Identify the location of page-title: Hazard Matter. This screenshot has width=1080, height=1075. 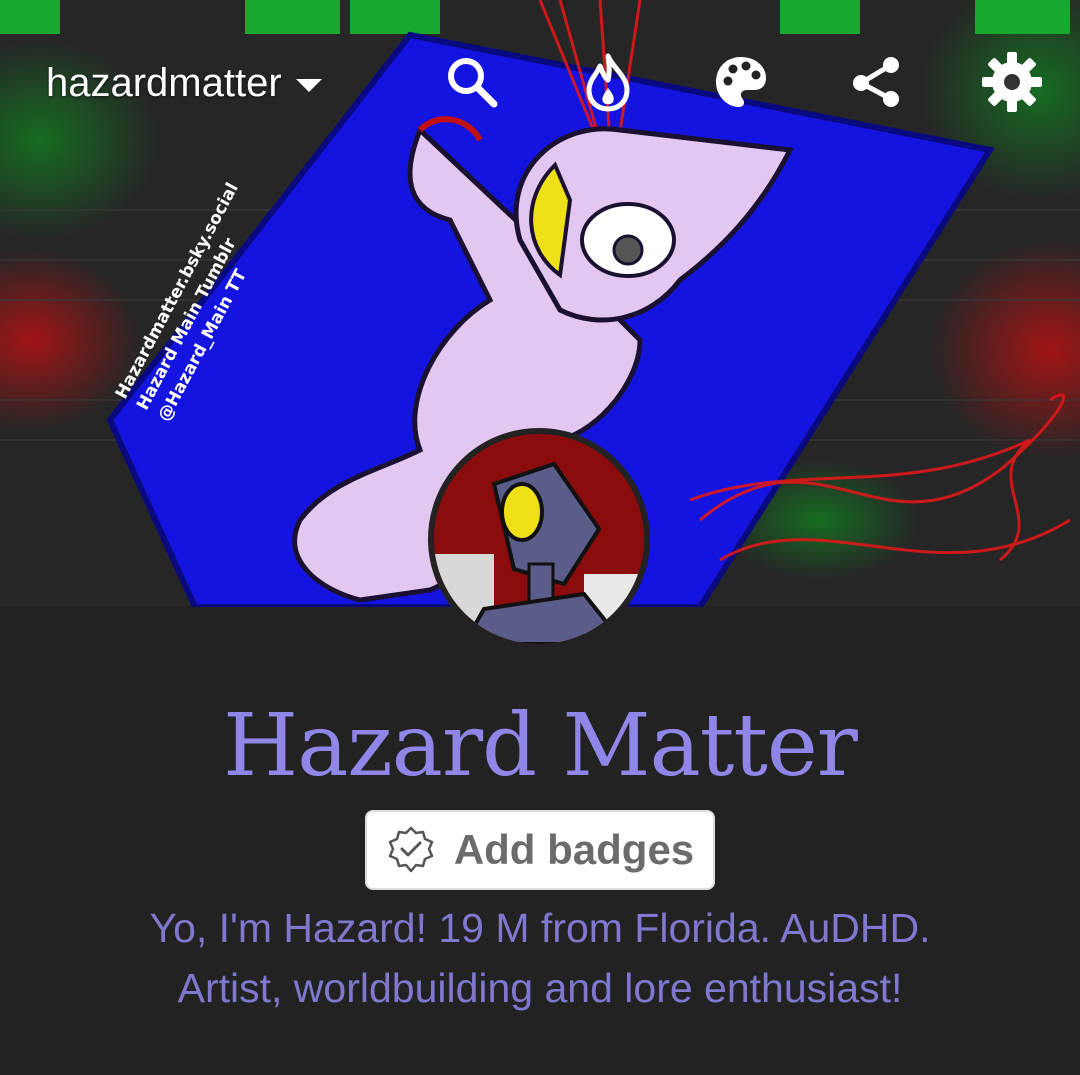
(540, 746).